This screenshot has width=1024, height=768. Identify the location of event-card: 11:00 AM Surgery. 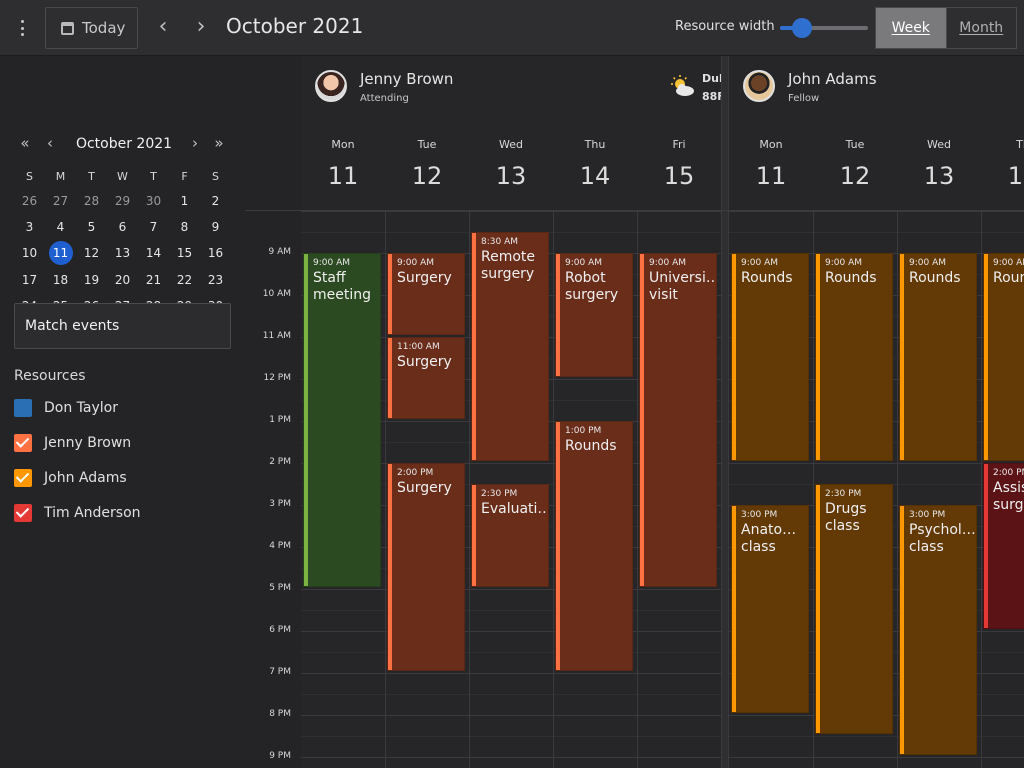
(426, 378).